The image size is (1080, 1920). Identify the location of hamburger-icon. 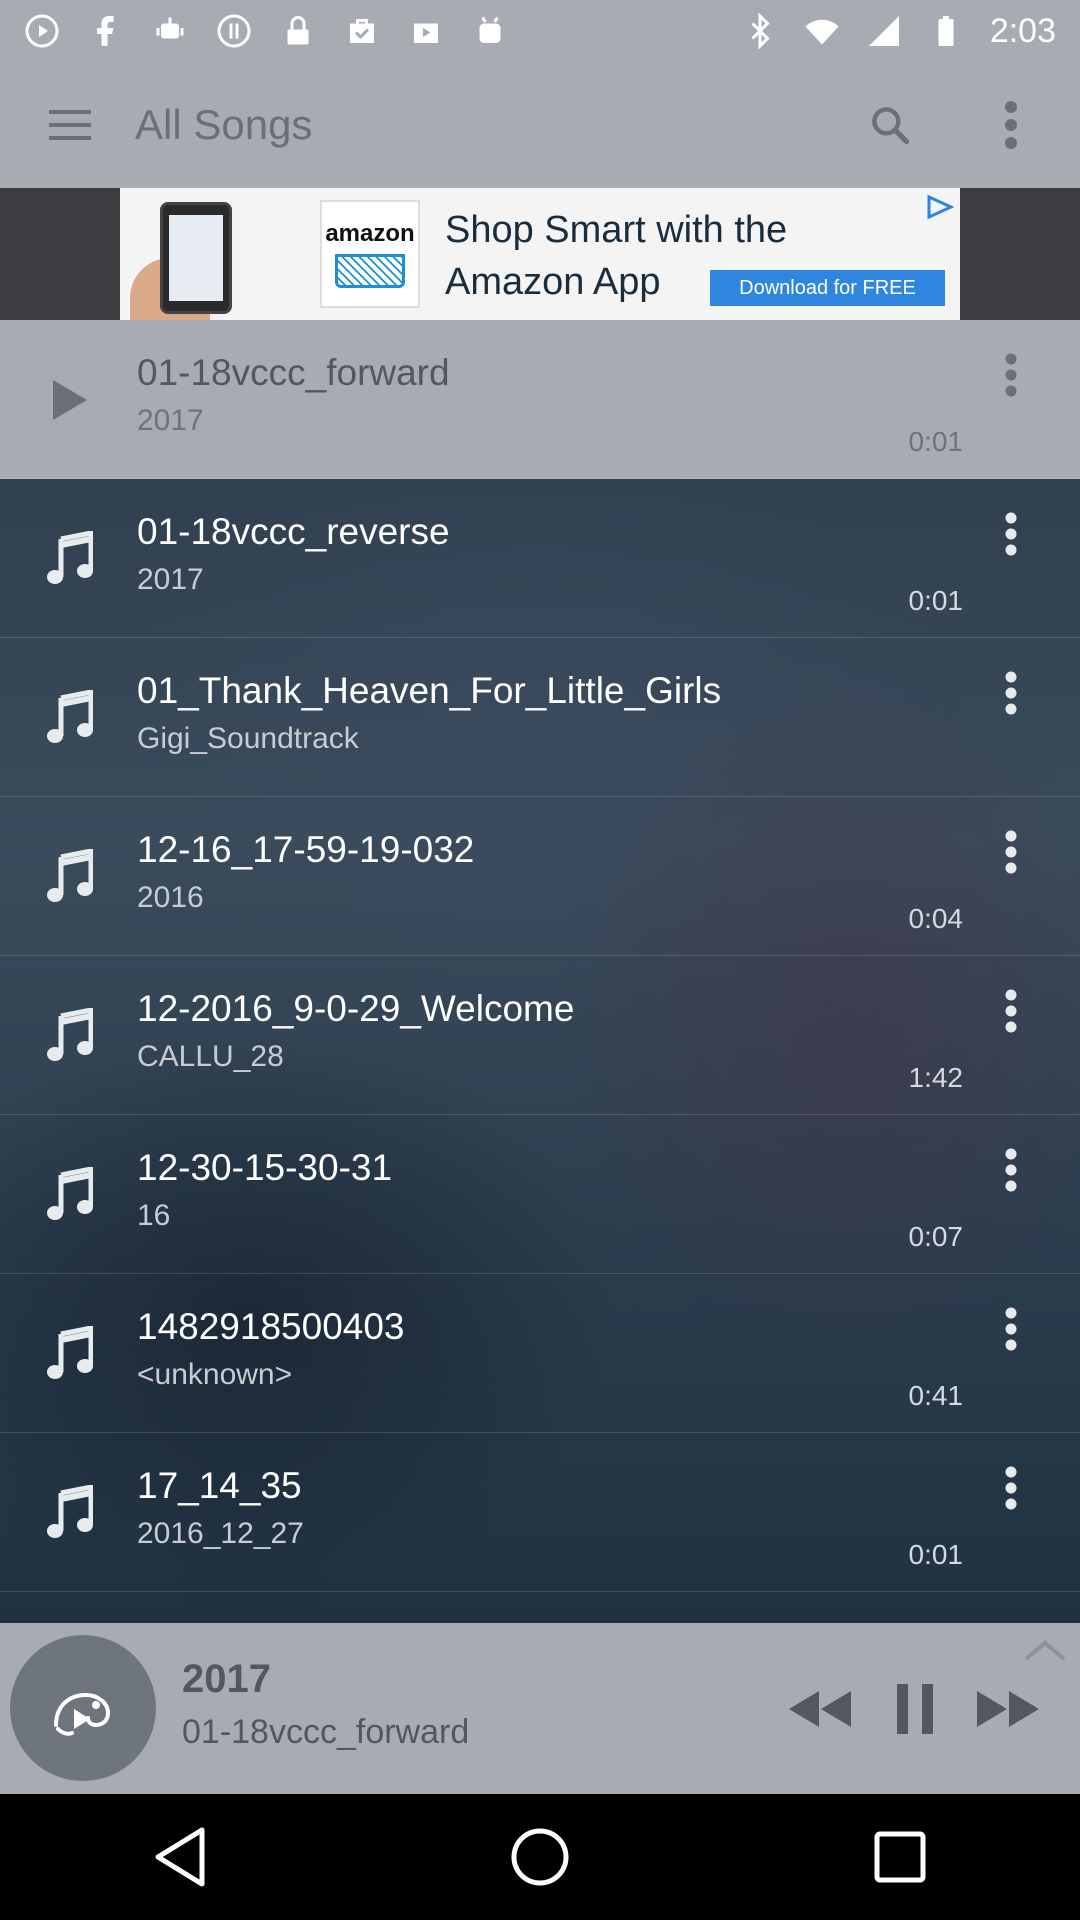
(70, 125).